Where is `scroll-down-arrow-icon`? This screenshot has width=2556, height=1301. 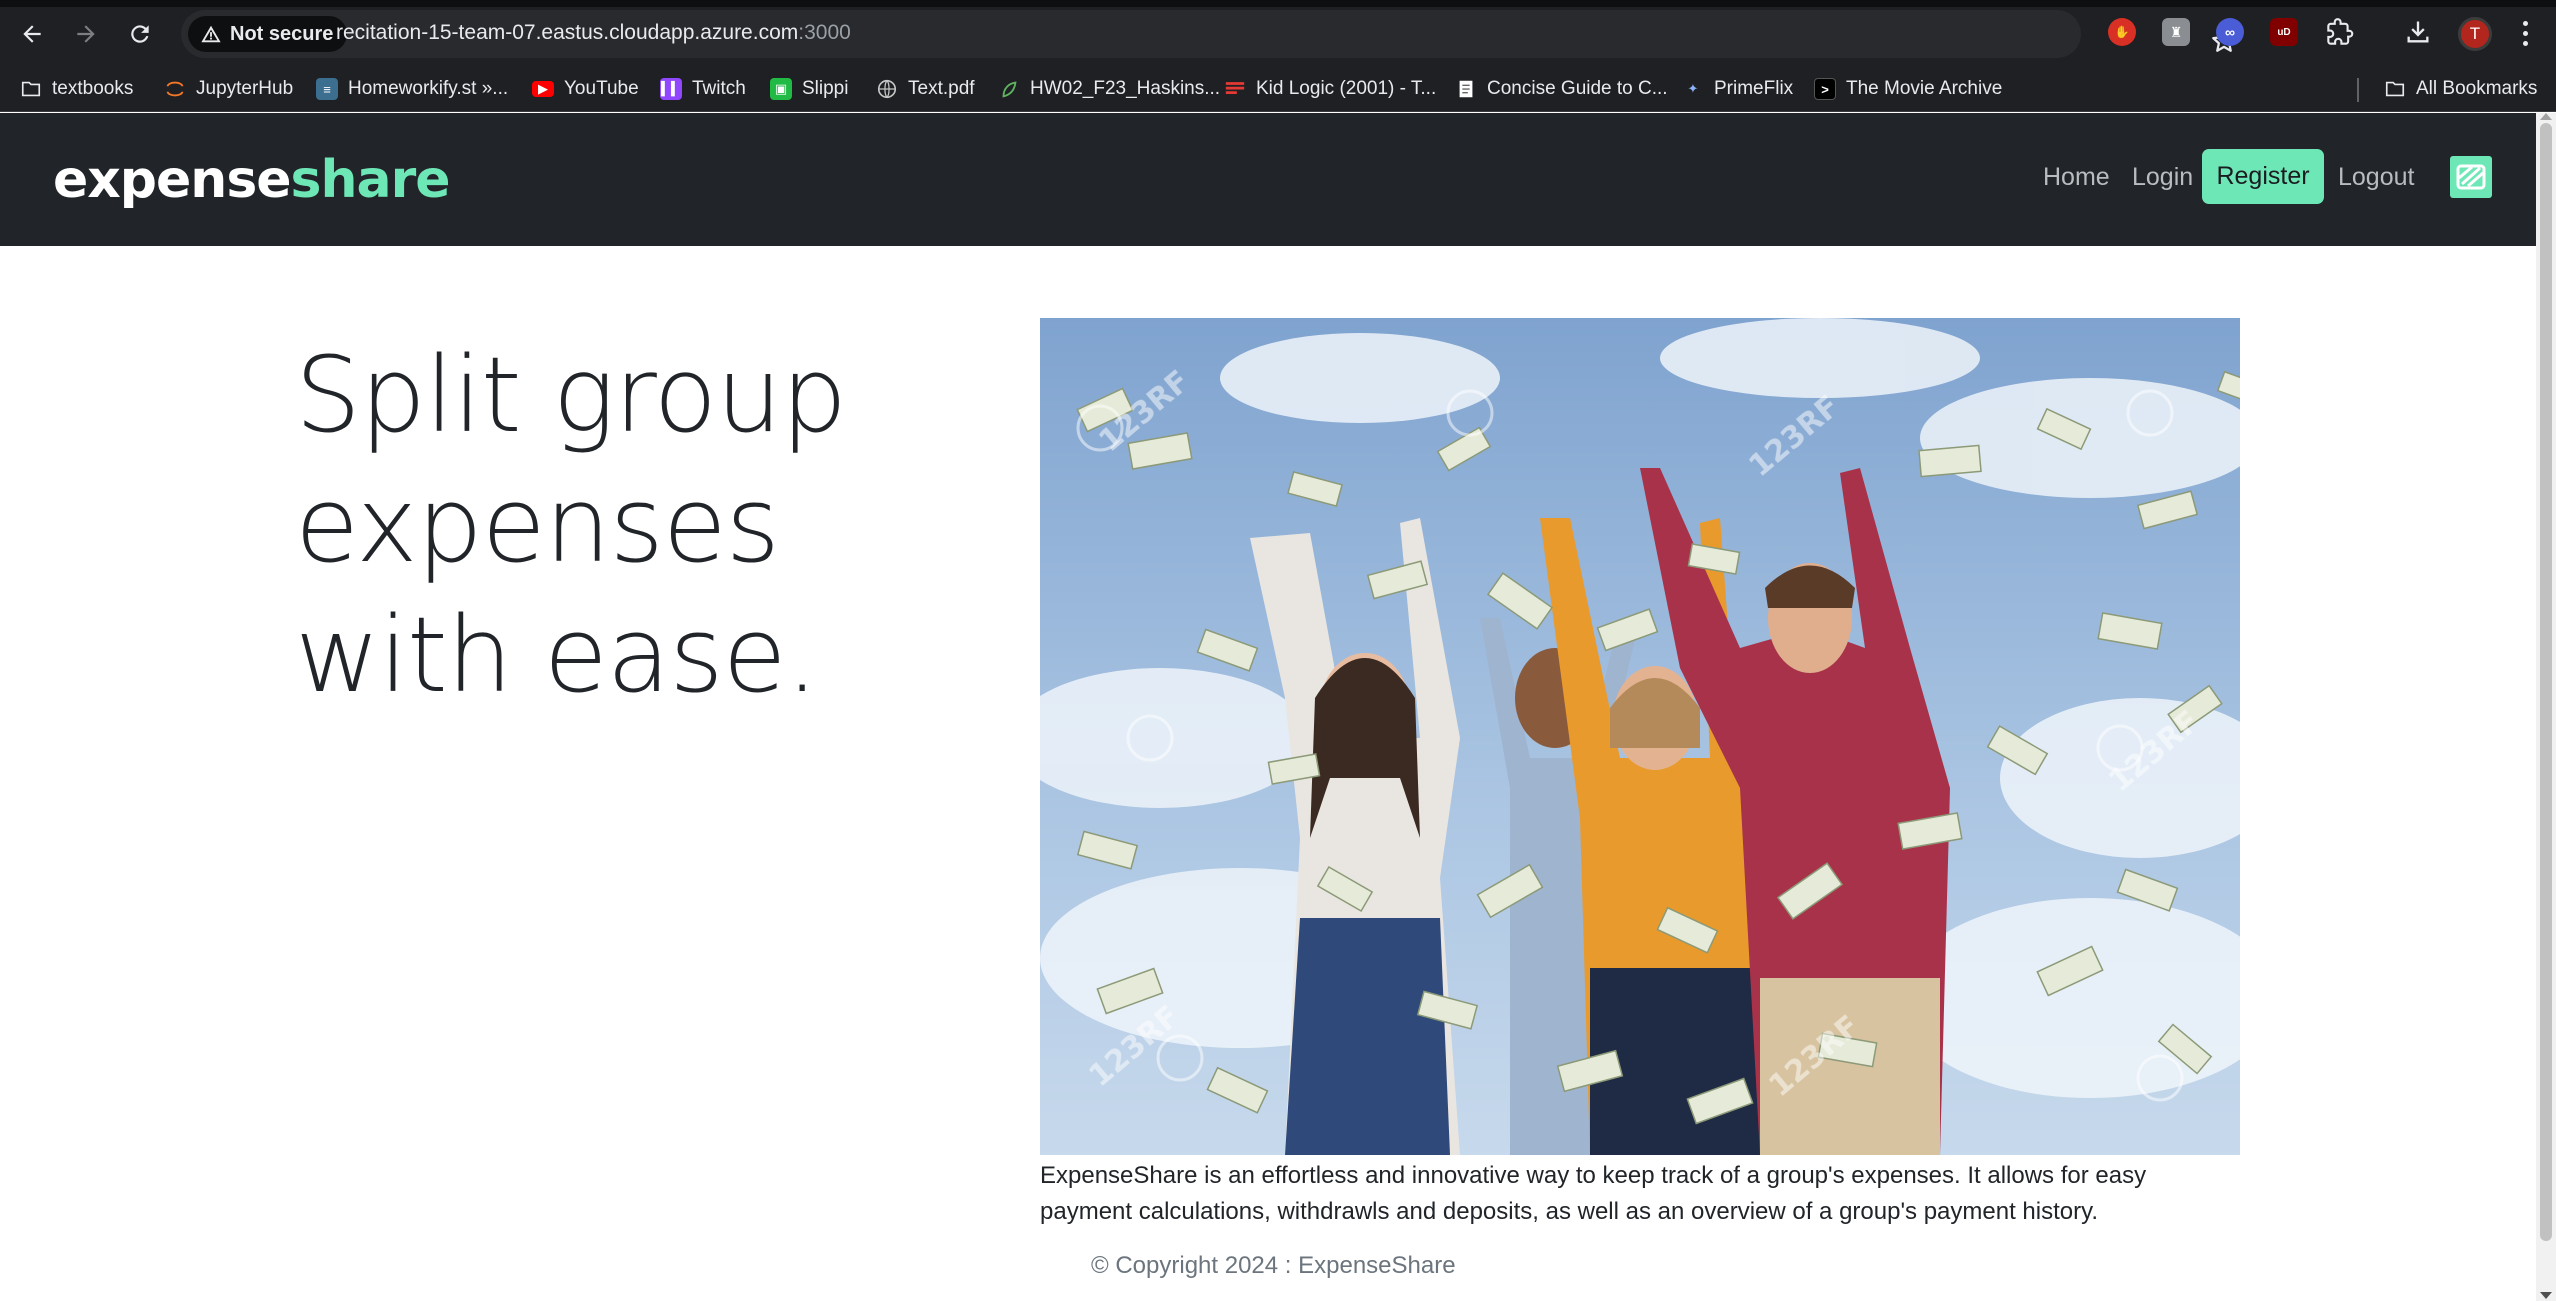 scroll-down-arrow-icon is located at coordinates (2546, 1295).